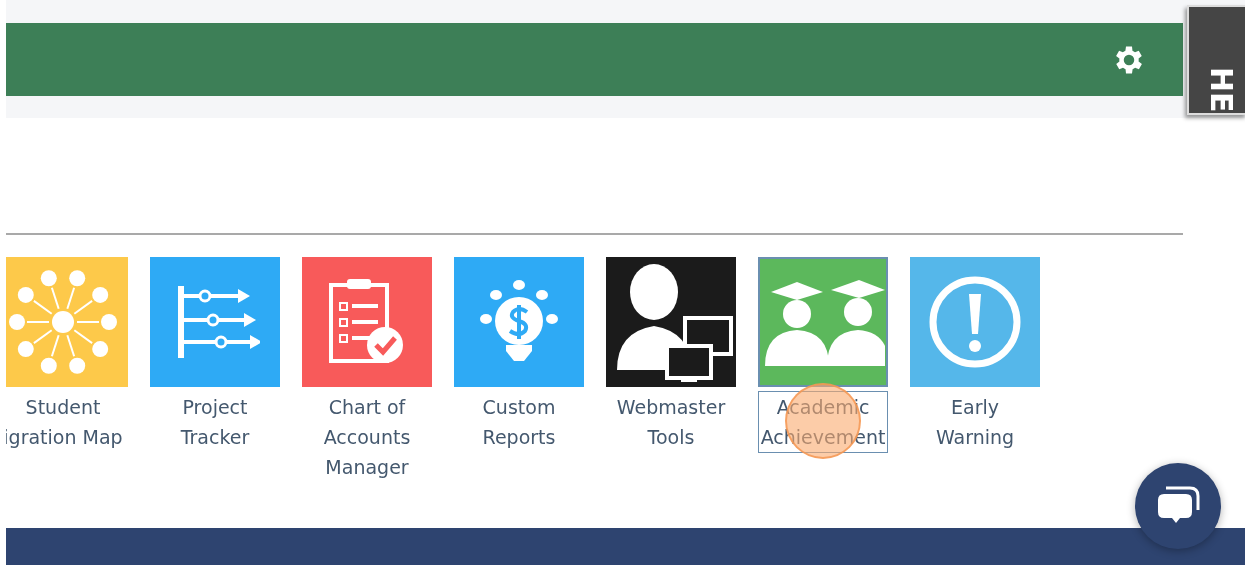 The height and width of the screenshot is (565, 1245). What do you see at coordinates (1216, 60) in the screenshot?
I see `help-tab: HE` at bounding box center [1216, 60].